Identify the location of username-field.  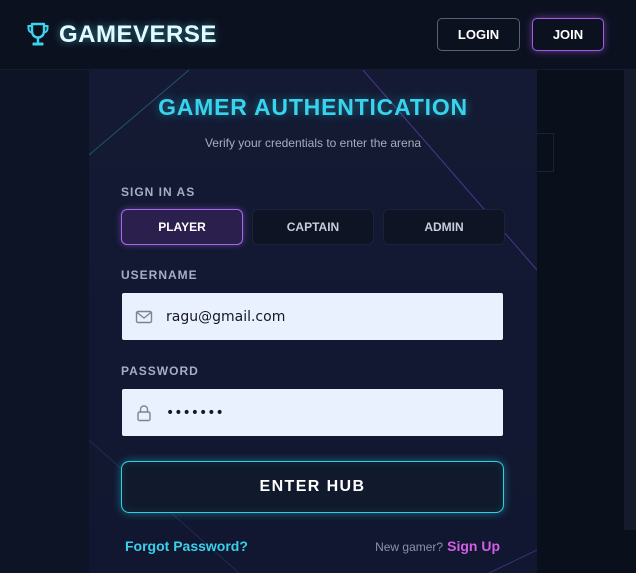
(312, 316).